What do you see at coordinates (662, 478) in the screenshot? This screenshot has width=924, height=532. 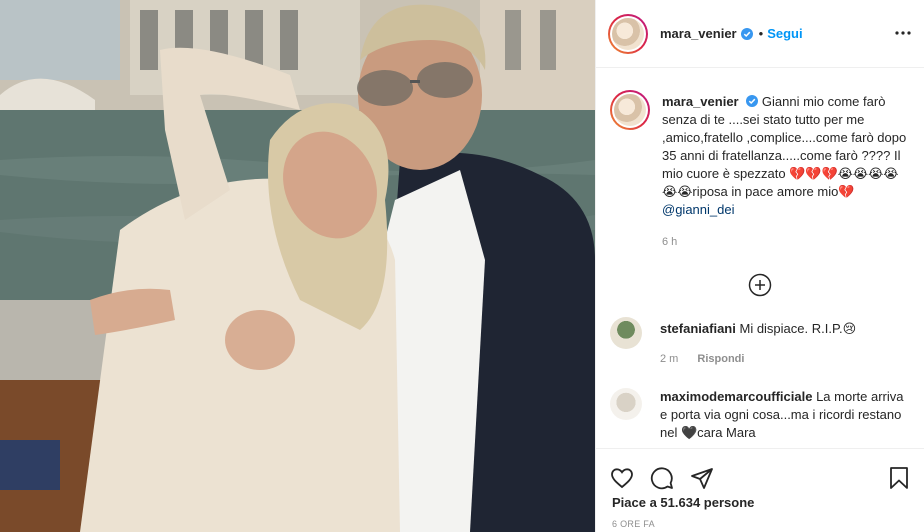 I see `comment-icon` at bounding box center [662, 478].